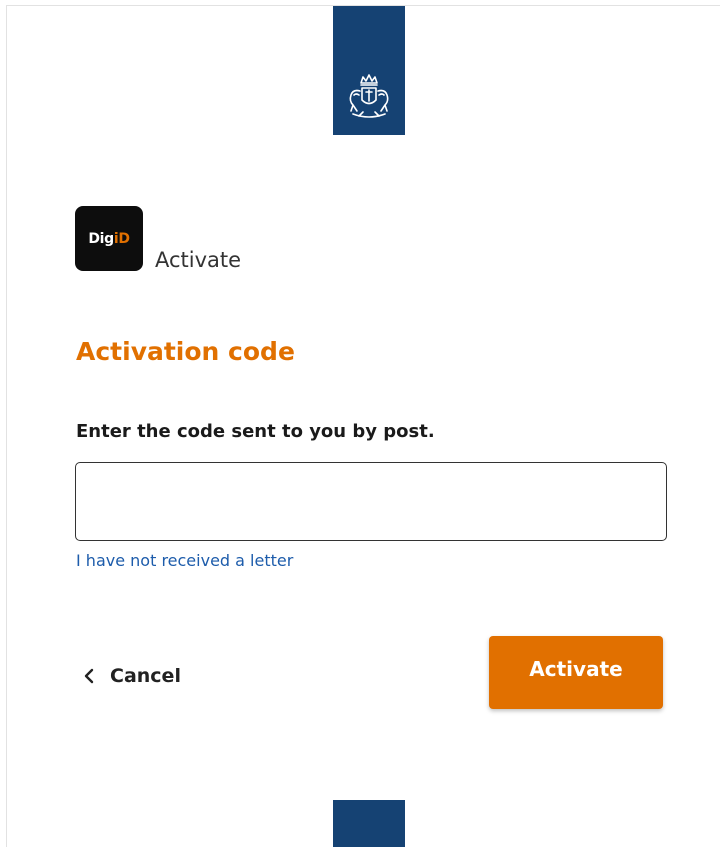 The image size is (720, 847). I want to click on digid-logo: Dig iD, so click(109, 238).